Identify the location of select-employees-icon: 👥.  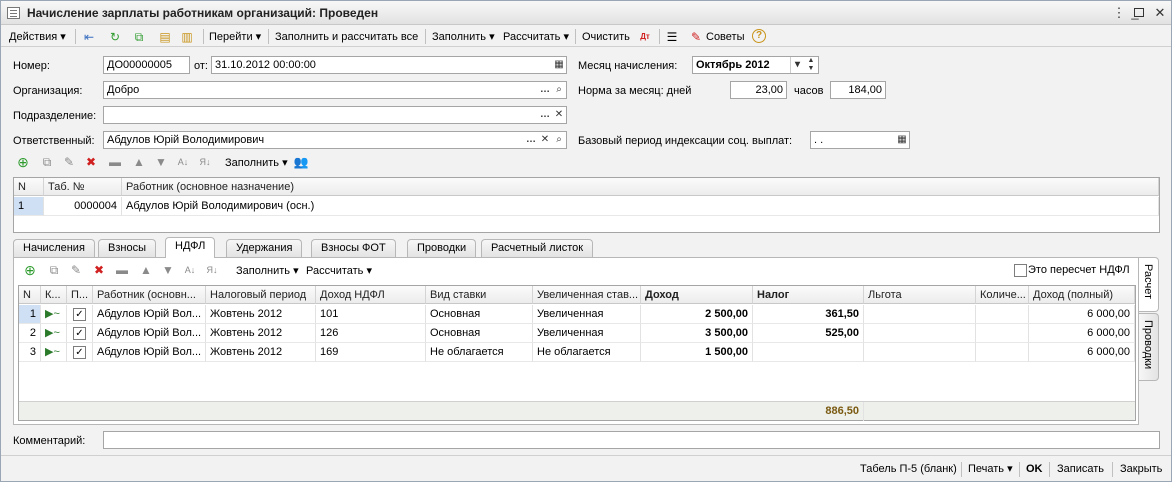
(301, 162).